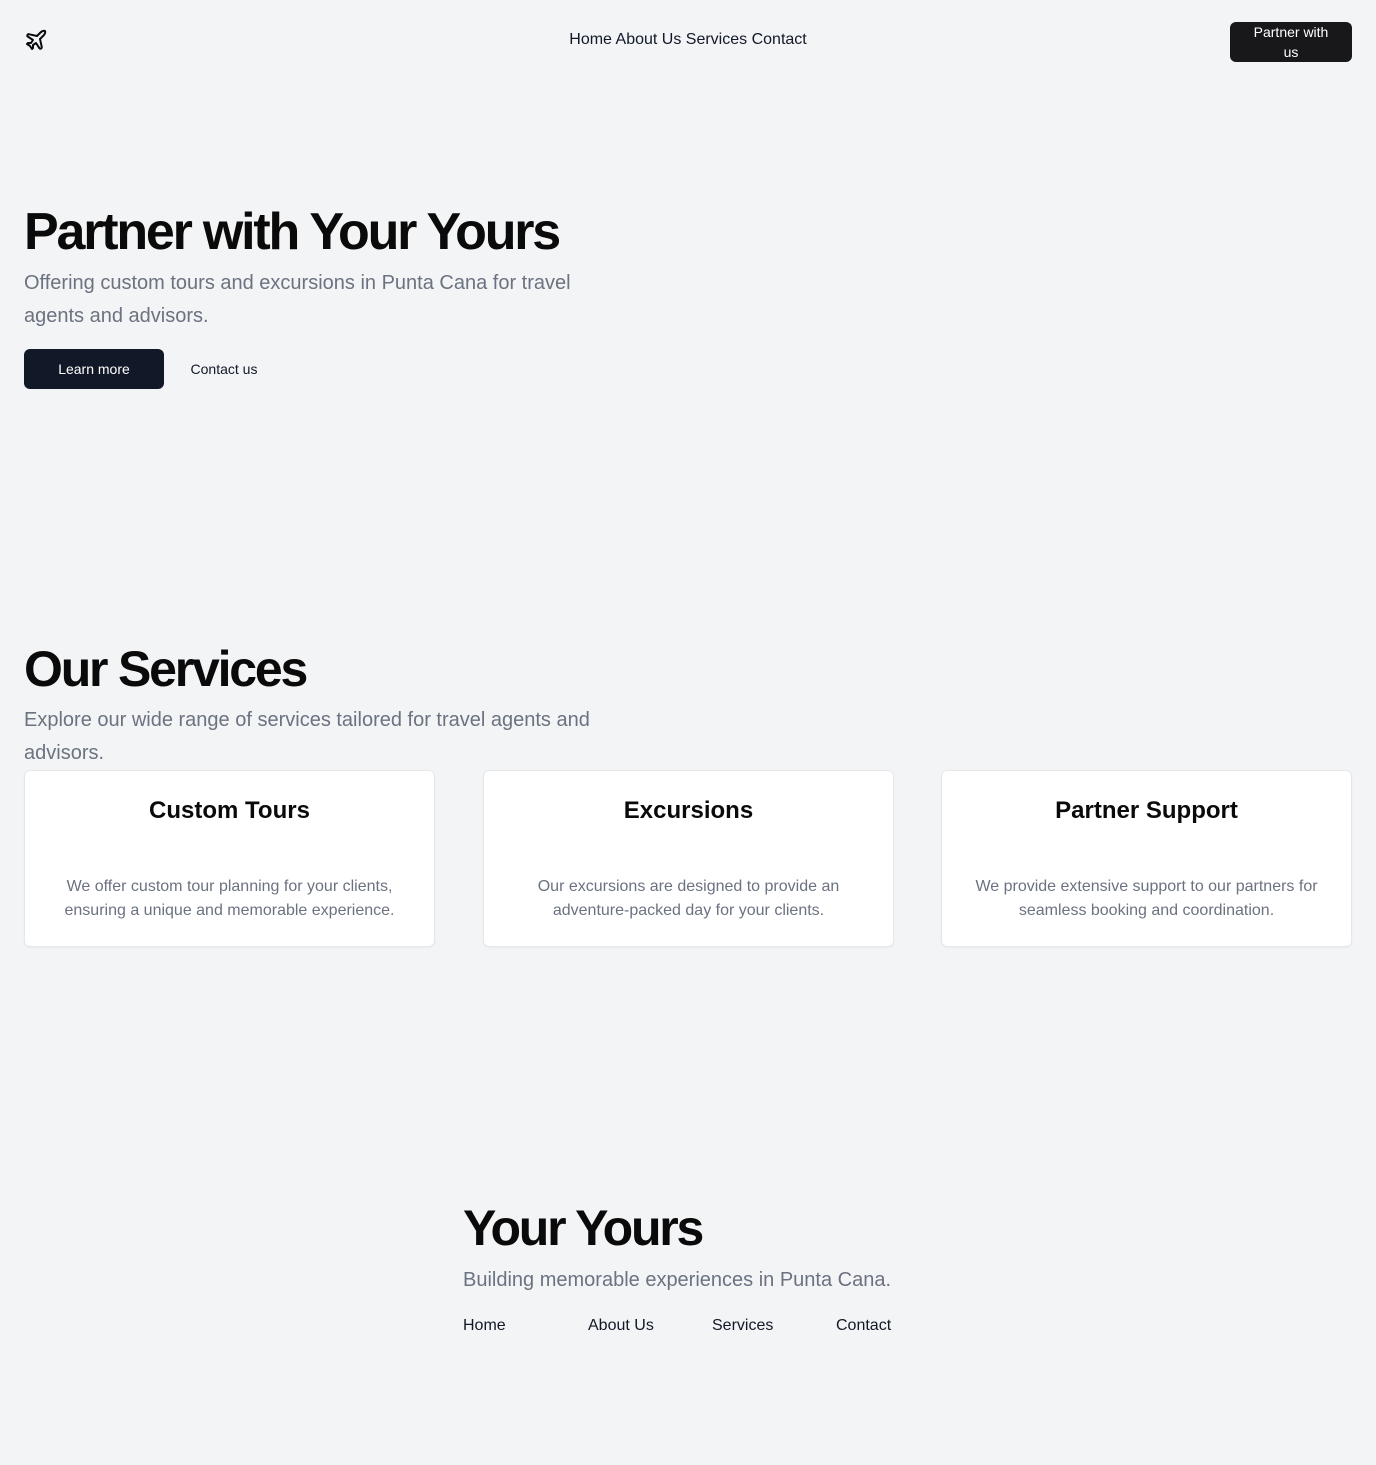 The width and height of the screenshot is (1376, 1465). What do you see at coordinates (779, 39) in the screenshot?
I see `nav-link-contact: Contact` at bounding box center [779, 39].